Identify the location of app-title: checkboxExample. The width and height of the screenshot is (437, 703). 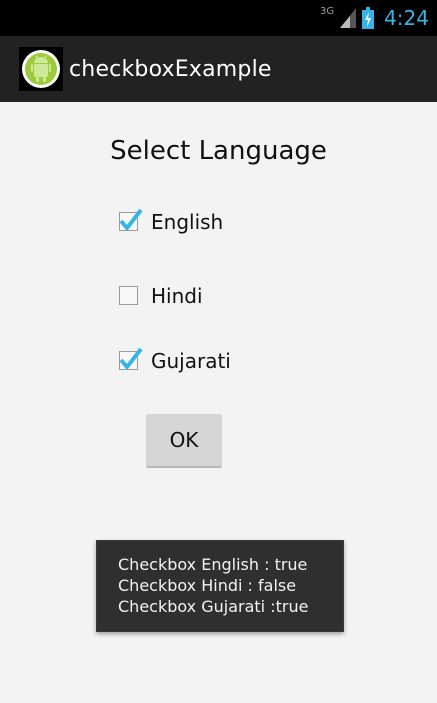
(170, 69).